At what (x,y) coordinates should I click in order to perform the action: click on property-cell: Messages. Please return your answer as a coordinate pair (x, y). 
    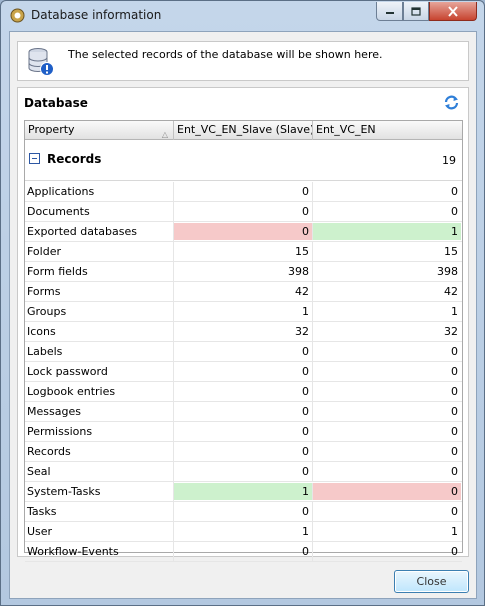
    Looking at the image, I should click on (99, 411).